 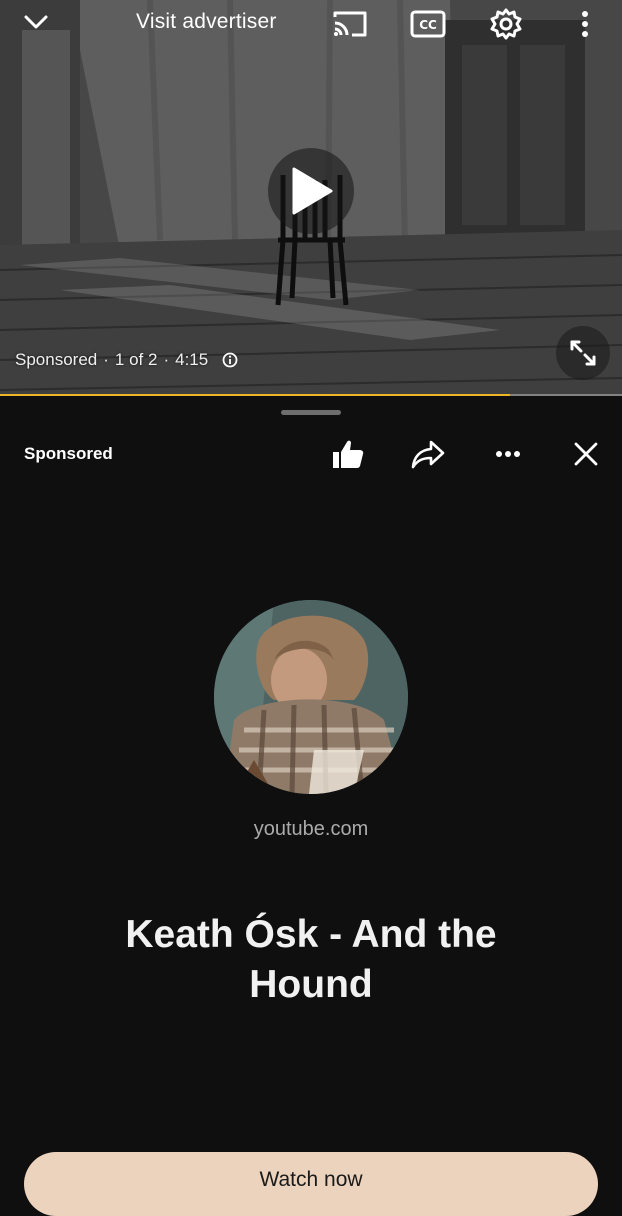 I want to click on gear-icon, so click(x=506, y=24).